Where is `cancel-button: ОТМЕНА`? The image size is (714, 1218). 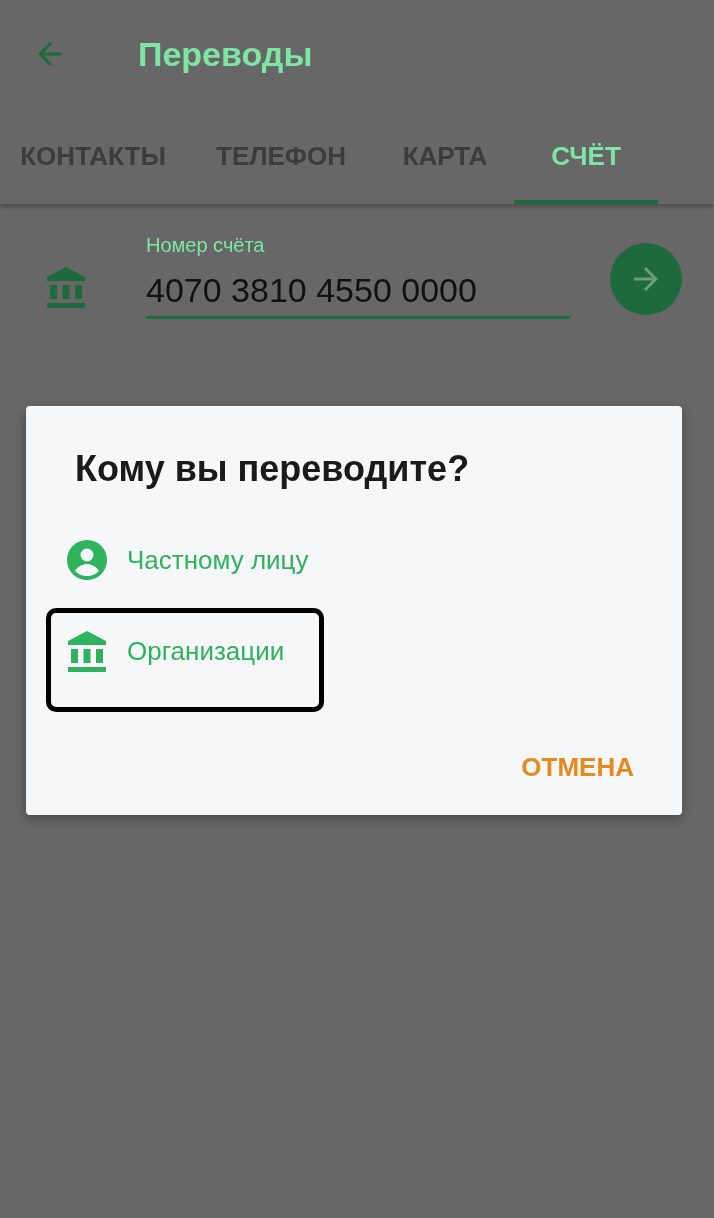 cancel-button: ОТМЕНА is located at coordinates (577, 767).